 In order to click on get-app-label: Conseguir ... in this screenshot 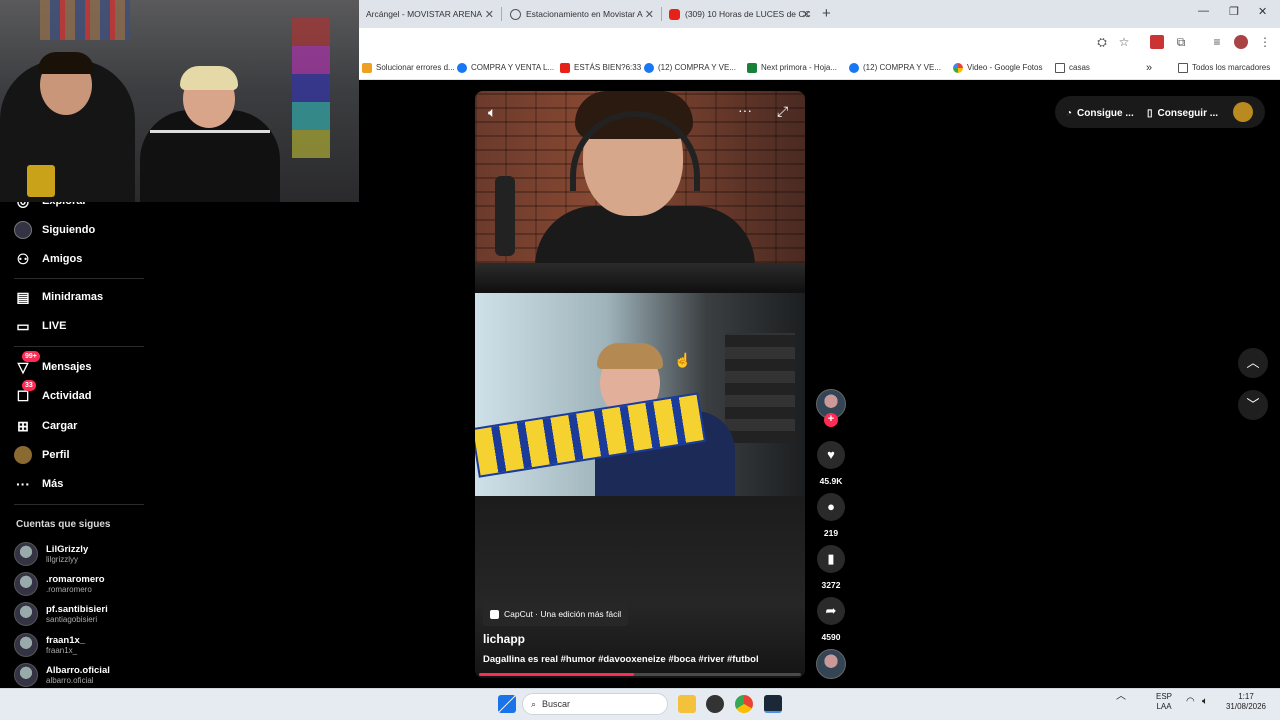, I will do `click(1188, 113)`.